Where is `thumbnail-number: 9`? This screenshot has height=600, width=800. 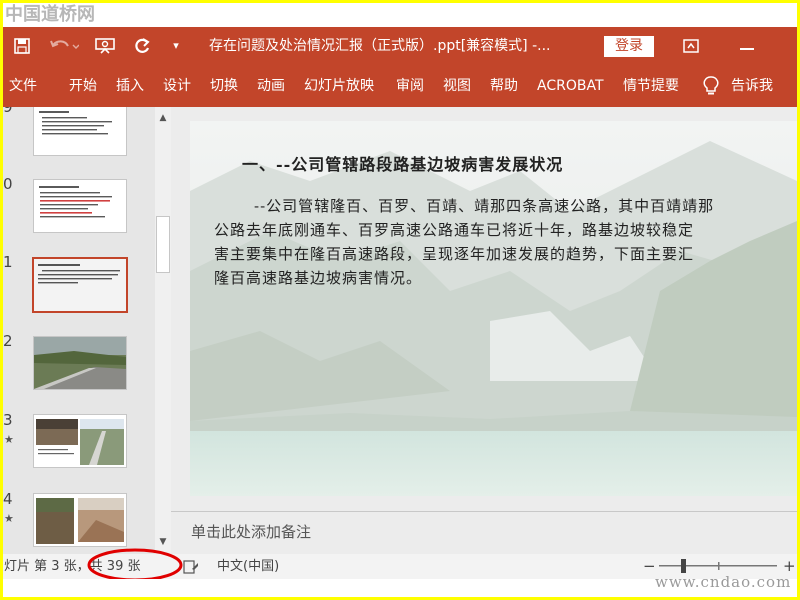 thumbnail-number: 9 is located at coordinates (8, 111).